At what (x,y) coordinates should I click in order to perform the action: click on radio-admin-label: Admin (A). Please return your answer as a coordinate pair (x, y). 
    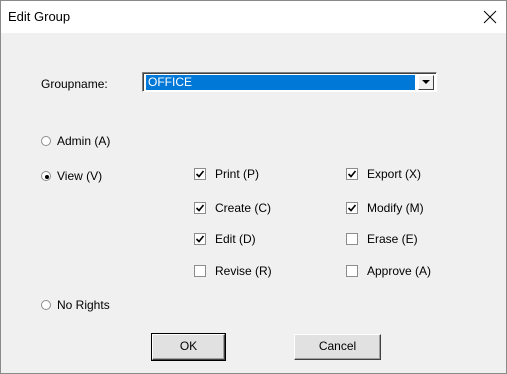
    Looking at the image, I should click on (83, 141).